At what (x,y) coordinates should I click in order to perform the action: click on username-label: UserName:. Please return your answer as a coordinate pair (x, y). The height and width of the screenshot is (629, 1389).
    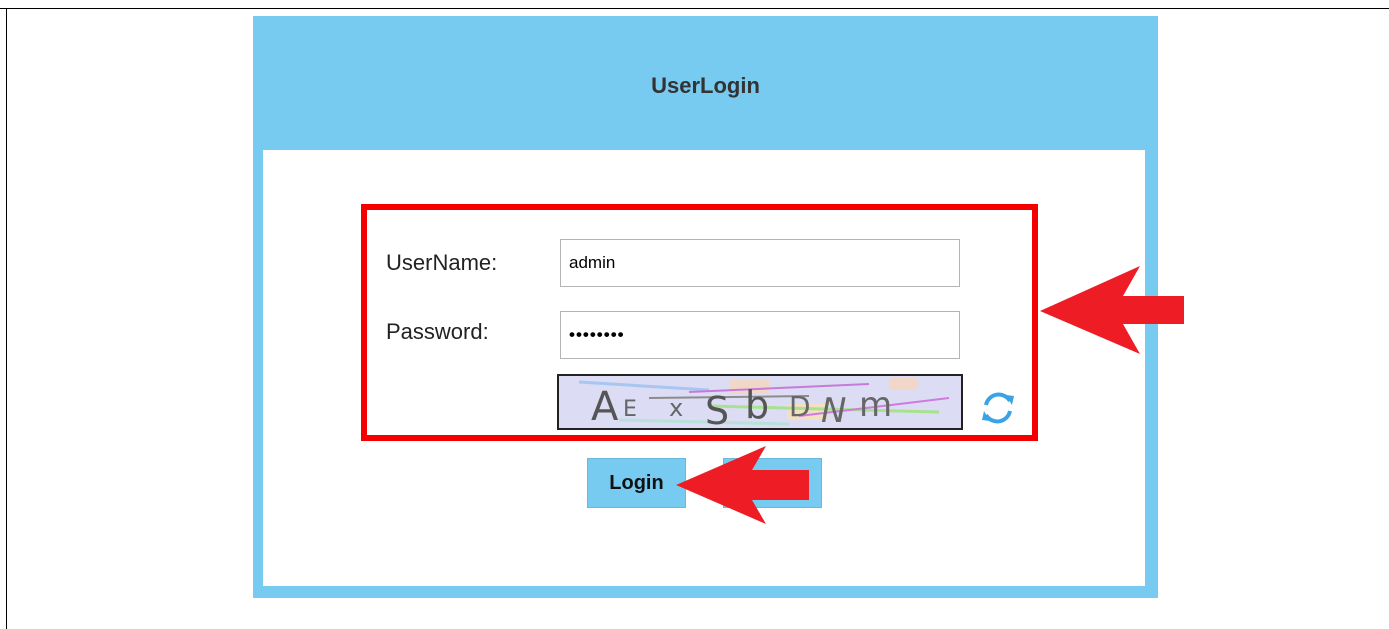
    Looking at the image, I should click on (442, 262).